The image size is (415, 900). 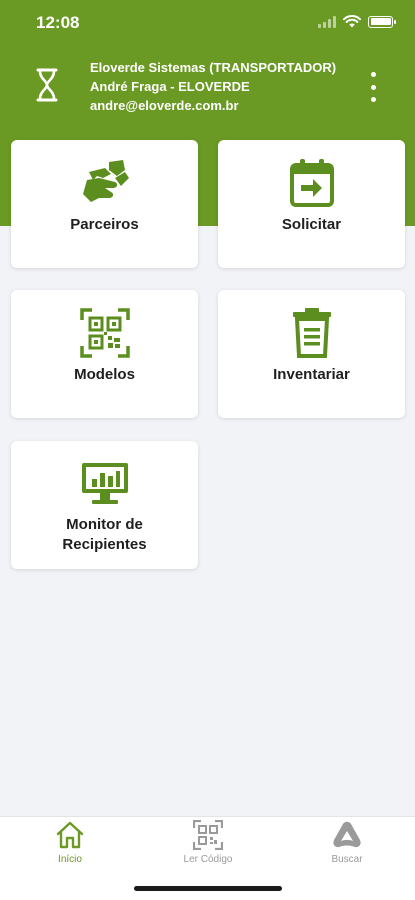 I want to click on card-monitor-label-line2: Recipientes, so click(x=104, y=544).